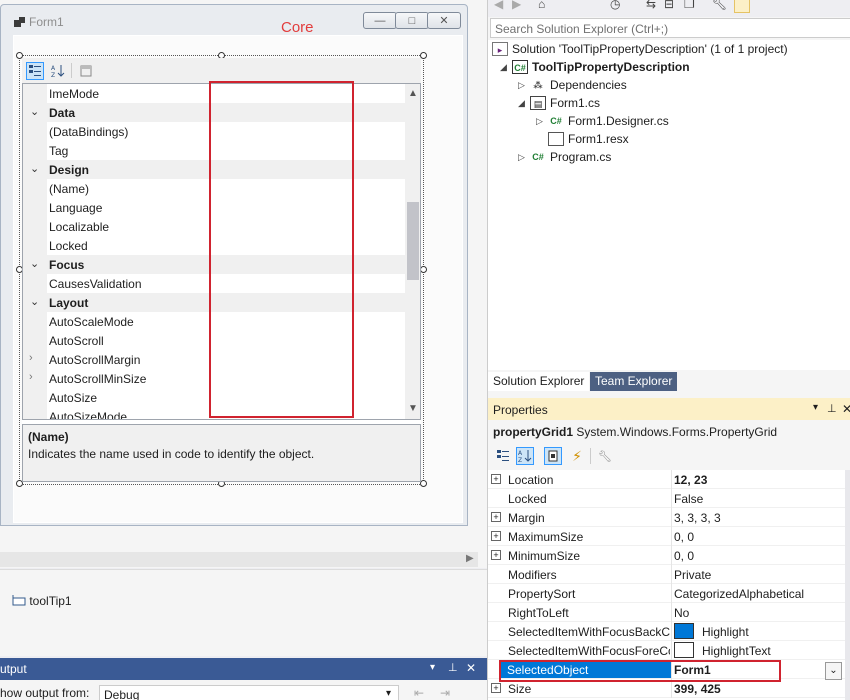 The image size is (850, 700). Describe the element at coordinates (572, 85) in the screenshot. I see `tree-node-dependencies: ▷ ⁂ Dependencies` at that location.